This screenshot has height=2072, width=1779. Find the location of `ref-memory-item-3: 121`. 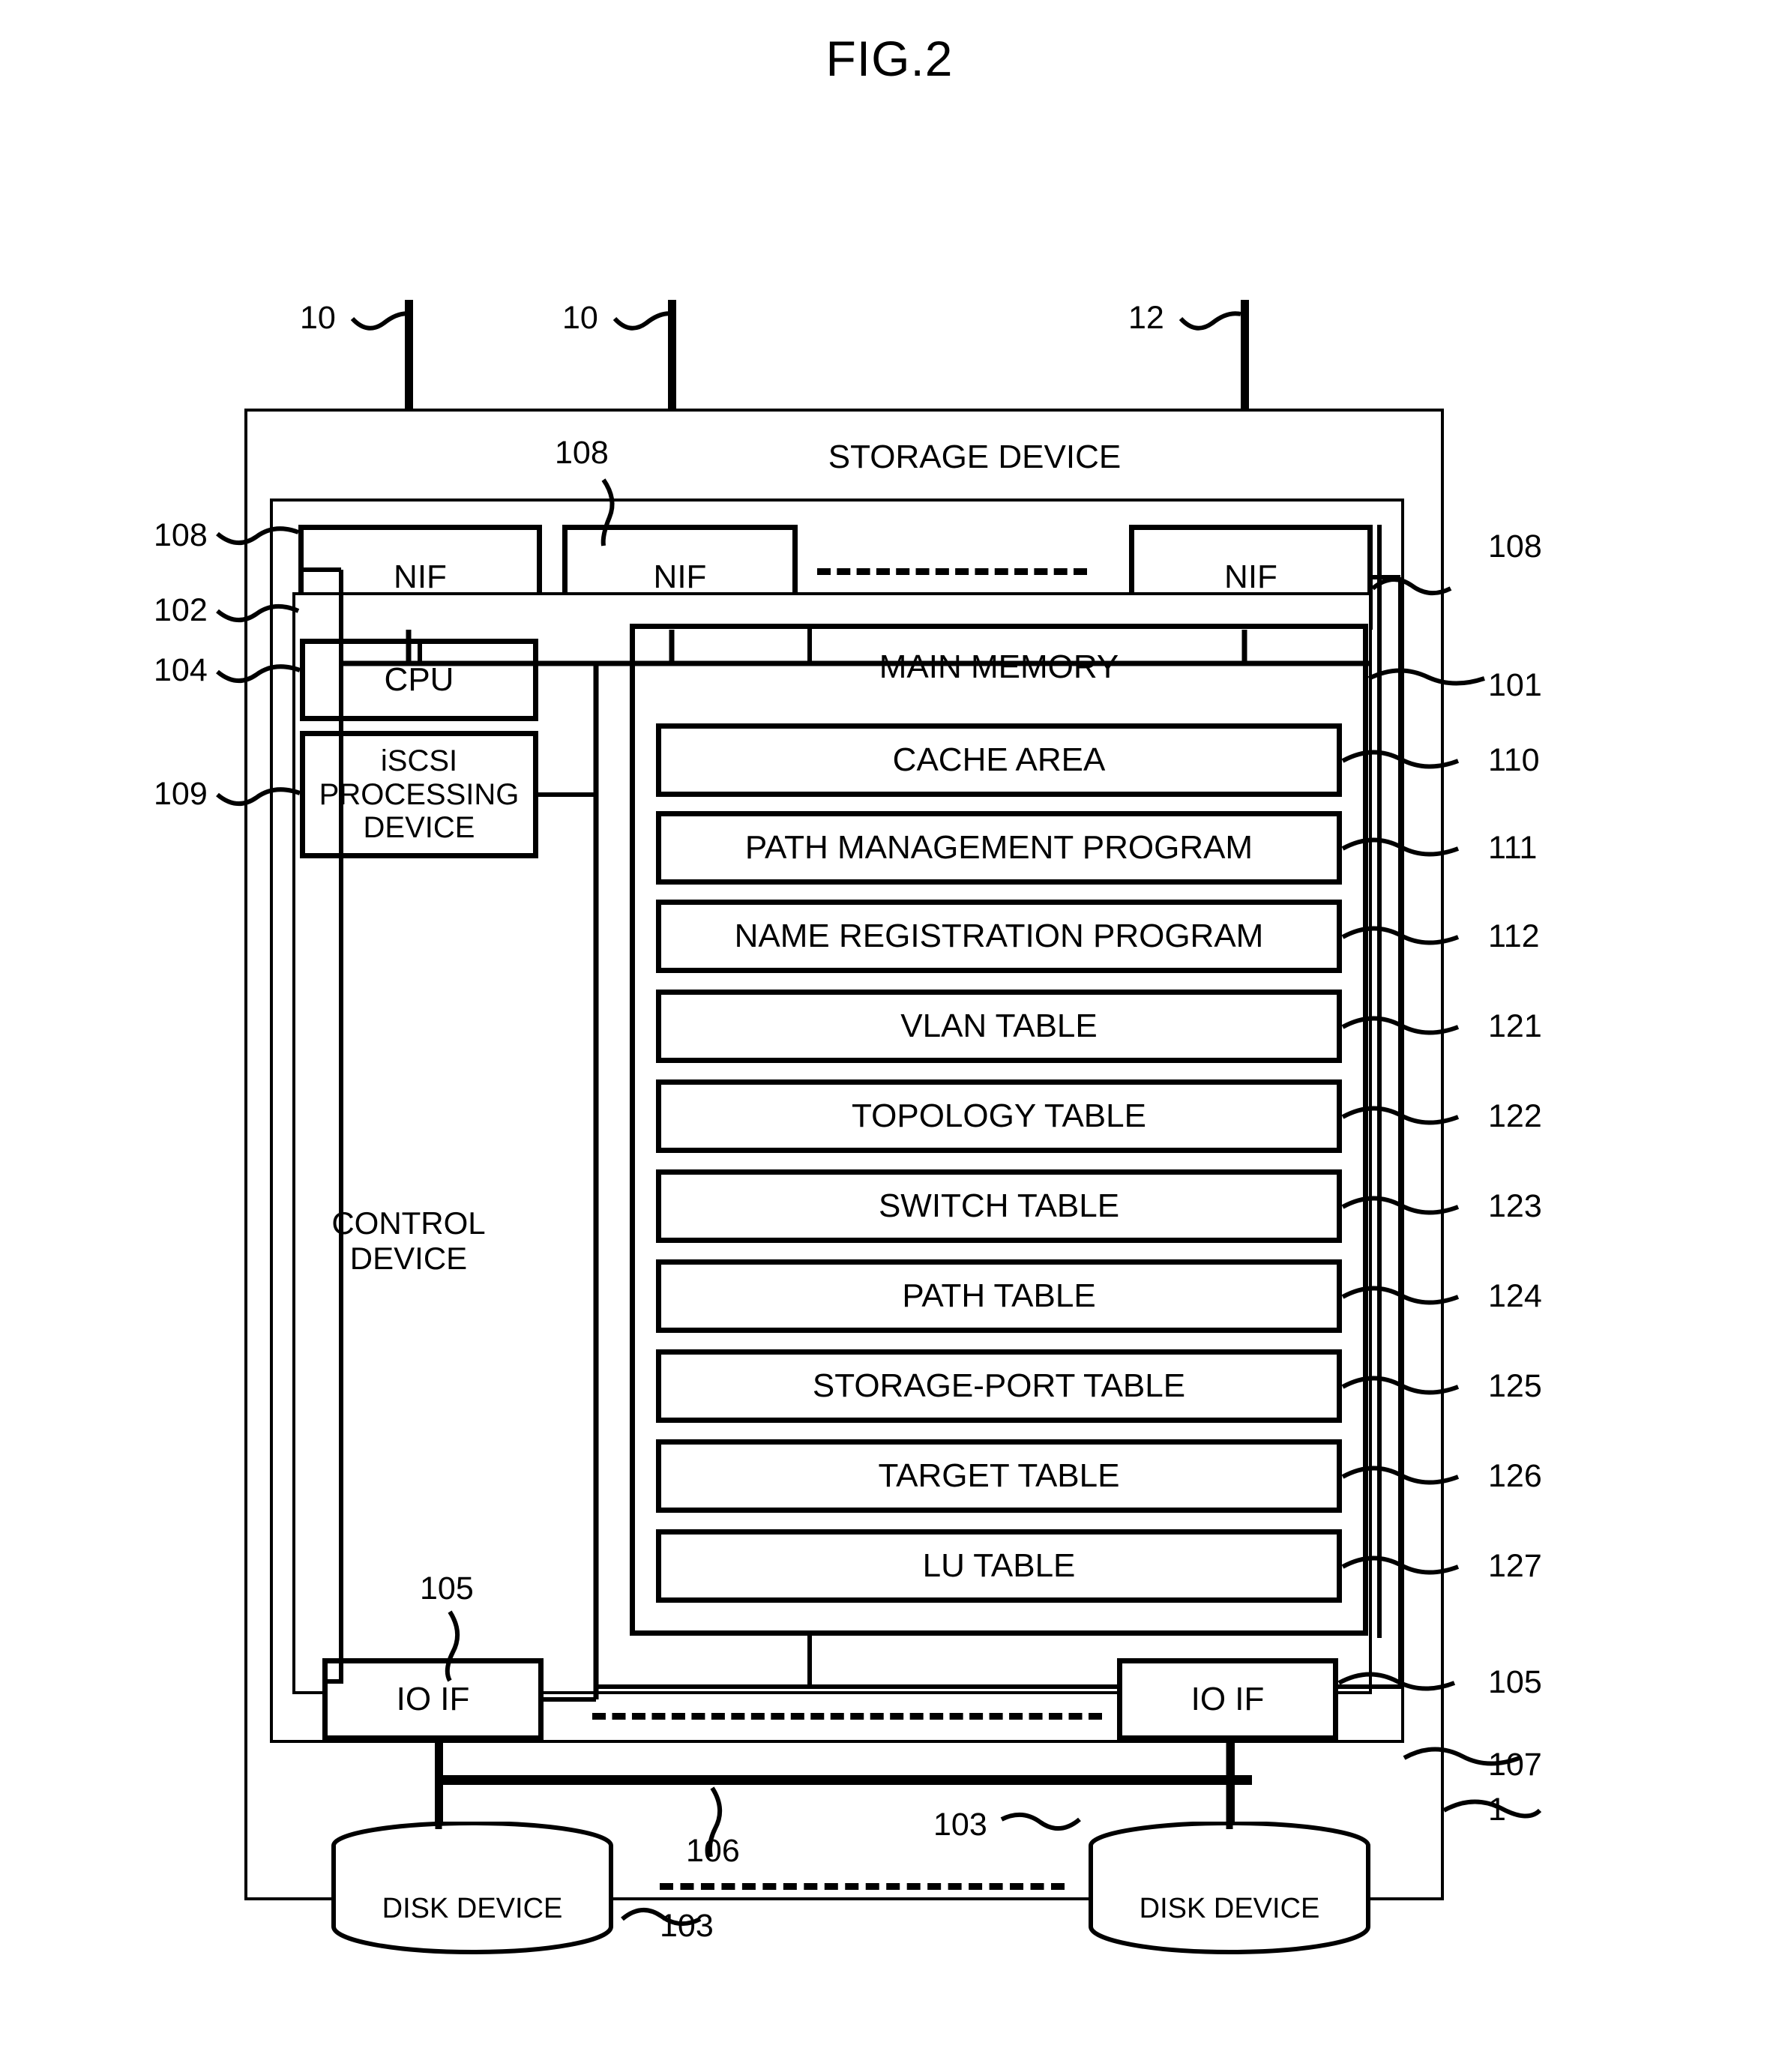

ref-memory-item-3: 121 is located at coordinates (1515, 1026).